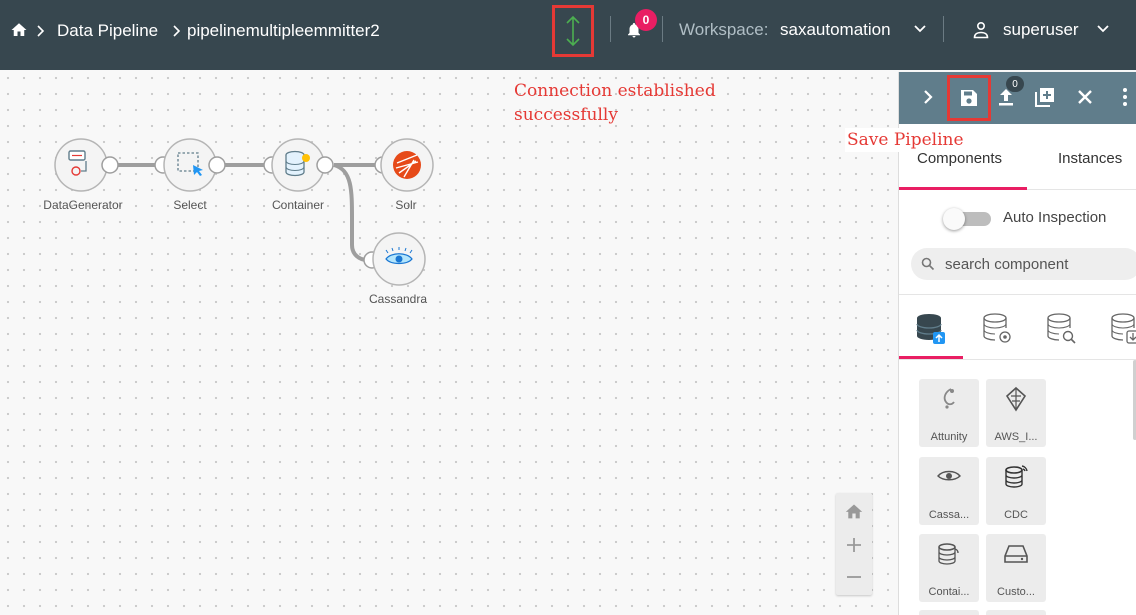  What do you see at coordinates (190, 205) in the screenshot?
I see `node-label-select: Select` at bounding box center [190, 205].